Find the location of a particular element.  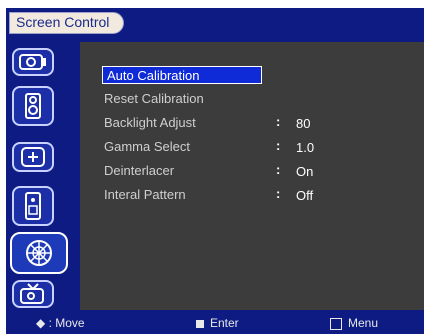

backlight-value: 80 is located at coordinates (303, 123).